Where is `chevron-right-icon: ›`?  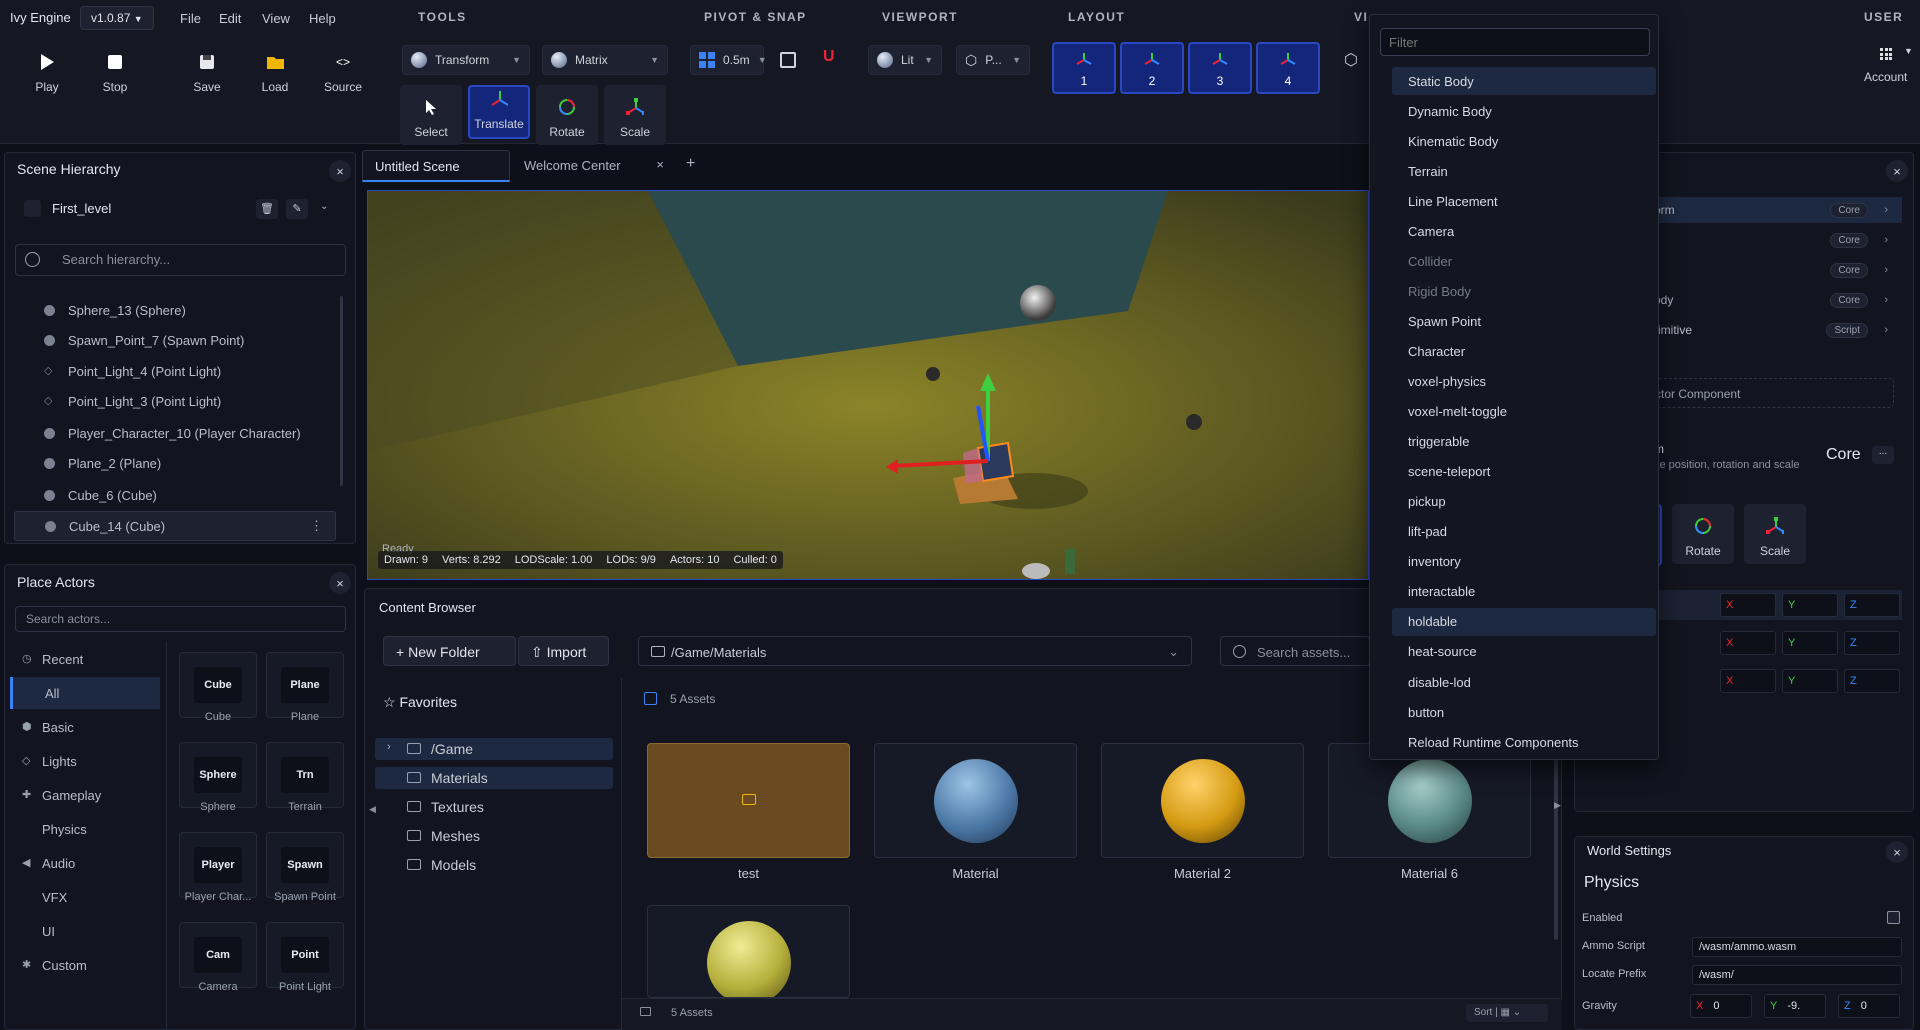 chevron-right-icon: › is located at coordinates (389, 747).